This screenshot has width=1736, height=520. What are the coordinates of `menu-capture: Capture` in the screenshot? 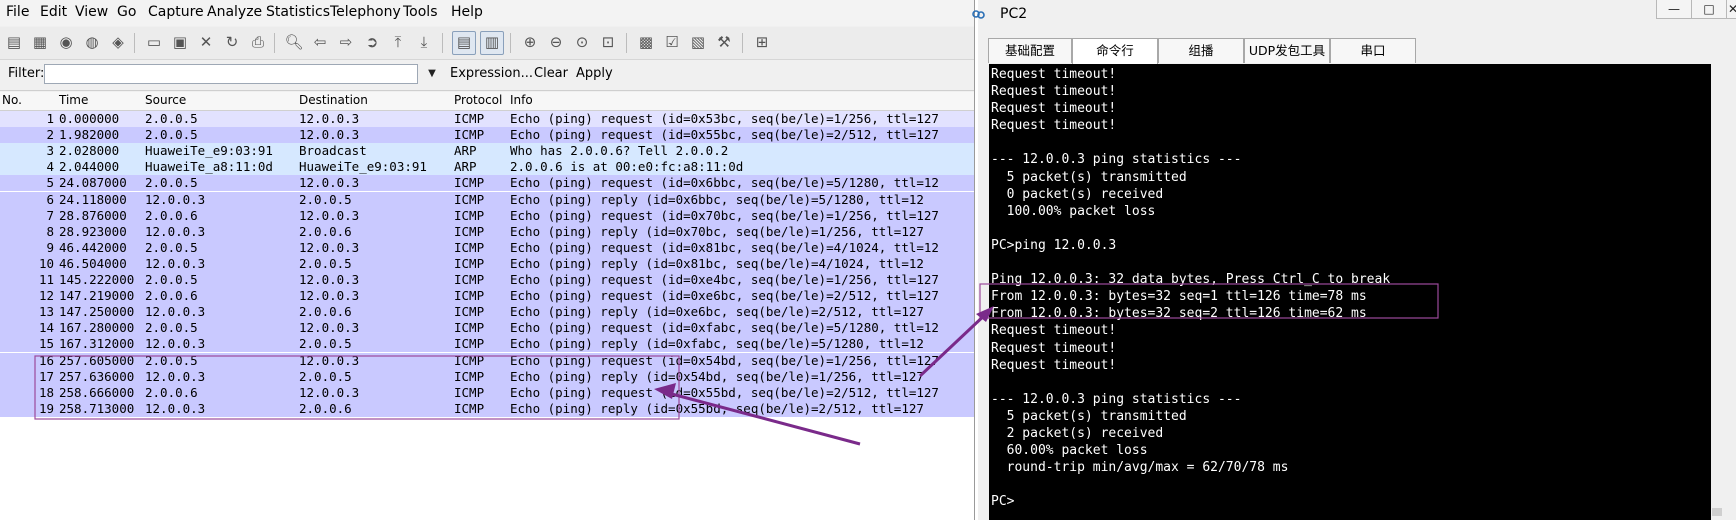 It's located at (176, 12).